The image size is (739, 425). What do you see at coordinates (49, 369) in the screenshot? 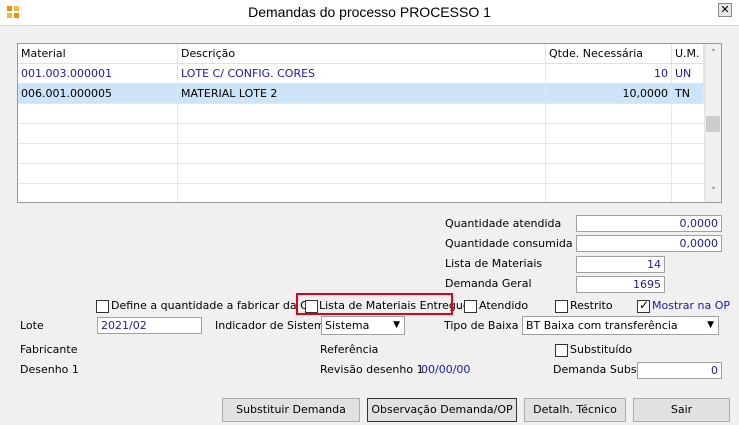
I see `desenho-label: Desenho 1` at bounding box center [49, 369].